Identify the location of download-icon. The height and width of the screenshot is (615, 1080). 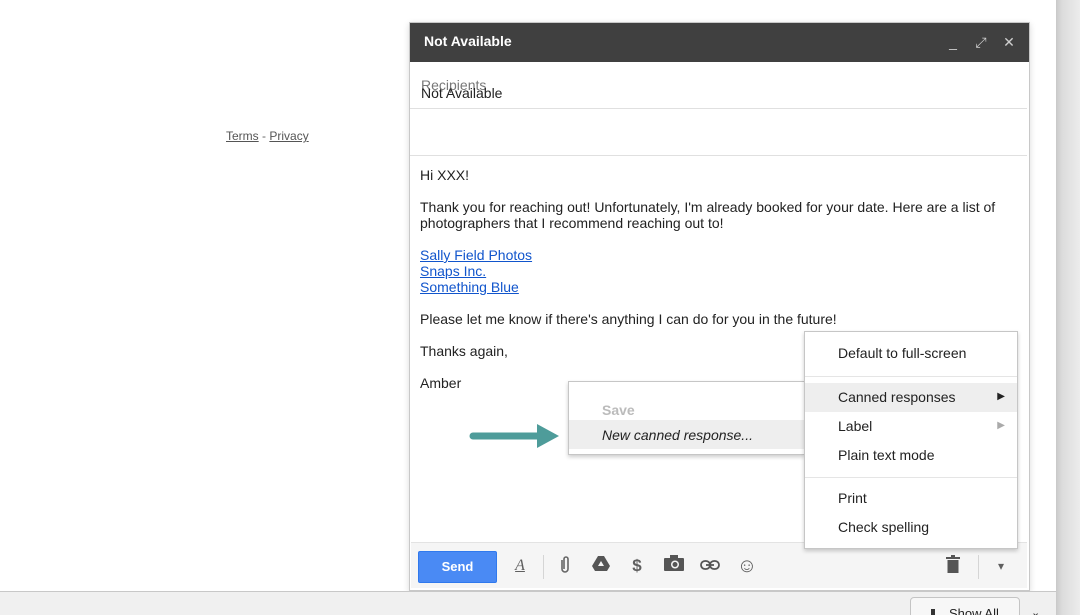
(933, 612).